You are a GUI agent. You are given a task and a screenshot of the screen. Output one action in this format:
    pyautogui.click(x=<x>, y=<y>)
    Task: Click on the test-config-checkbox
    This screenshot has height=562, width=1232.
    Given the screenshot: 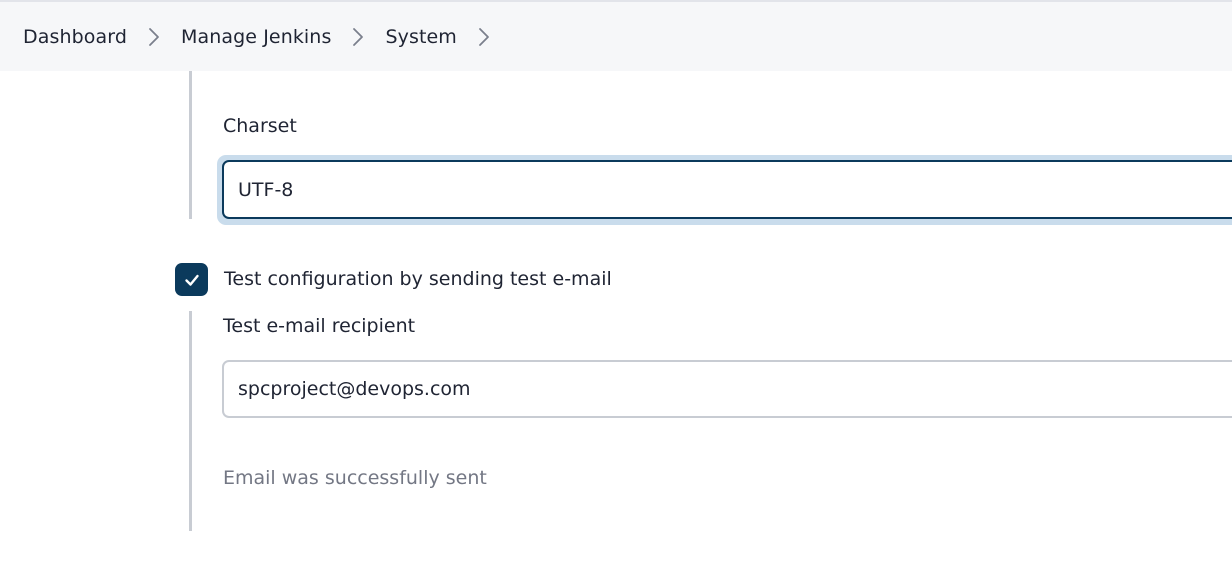 What is the action you would take?
    pyautogui.click(x=191, y=279)
    